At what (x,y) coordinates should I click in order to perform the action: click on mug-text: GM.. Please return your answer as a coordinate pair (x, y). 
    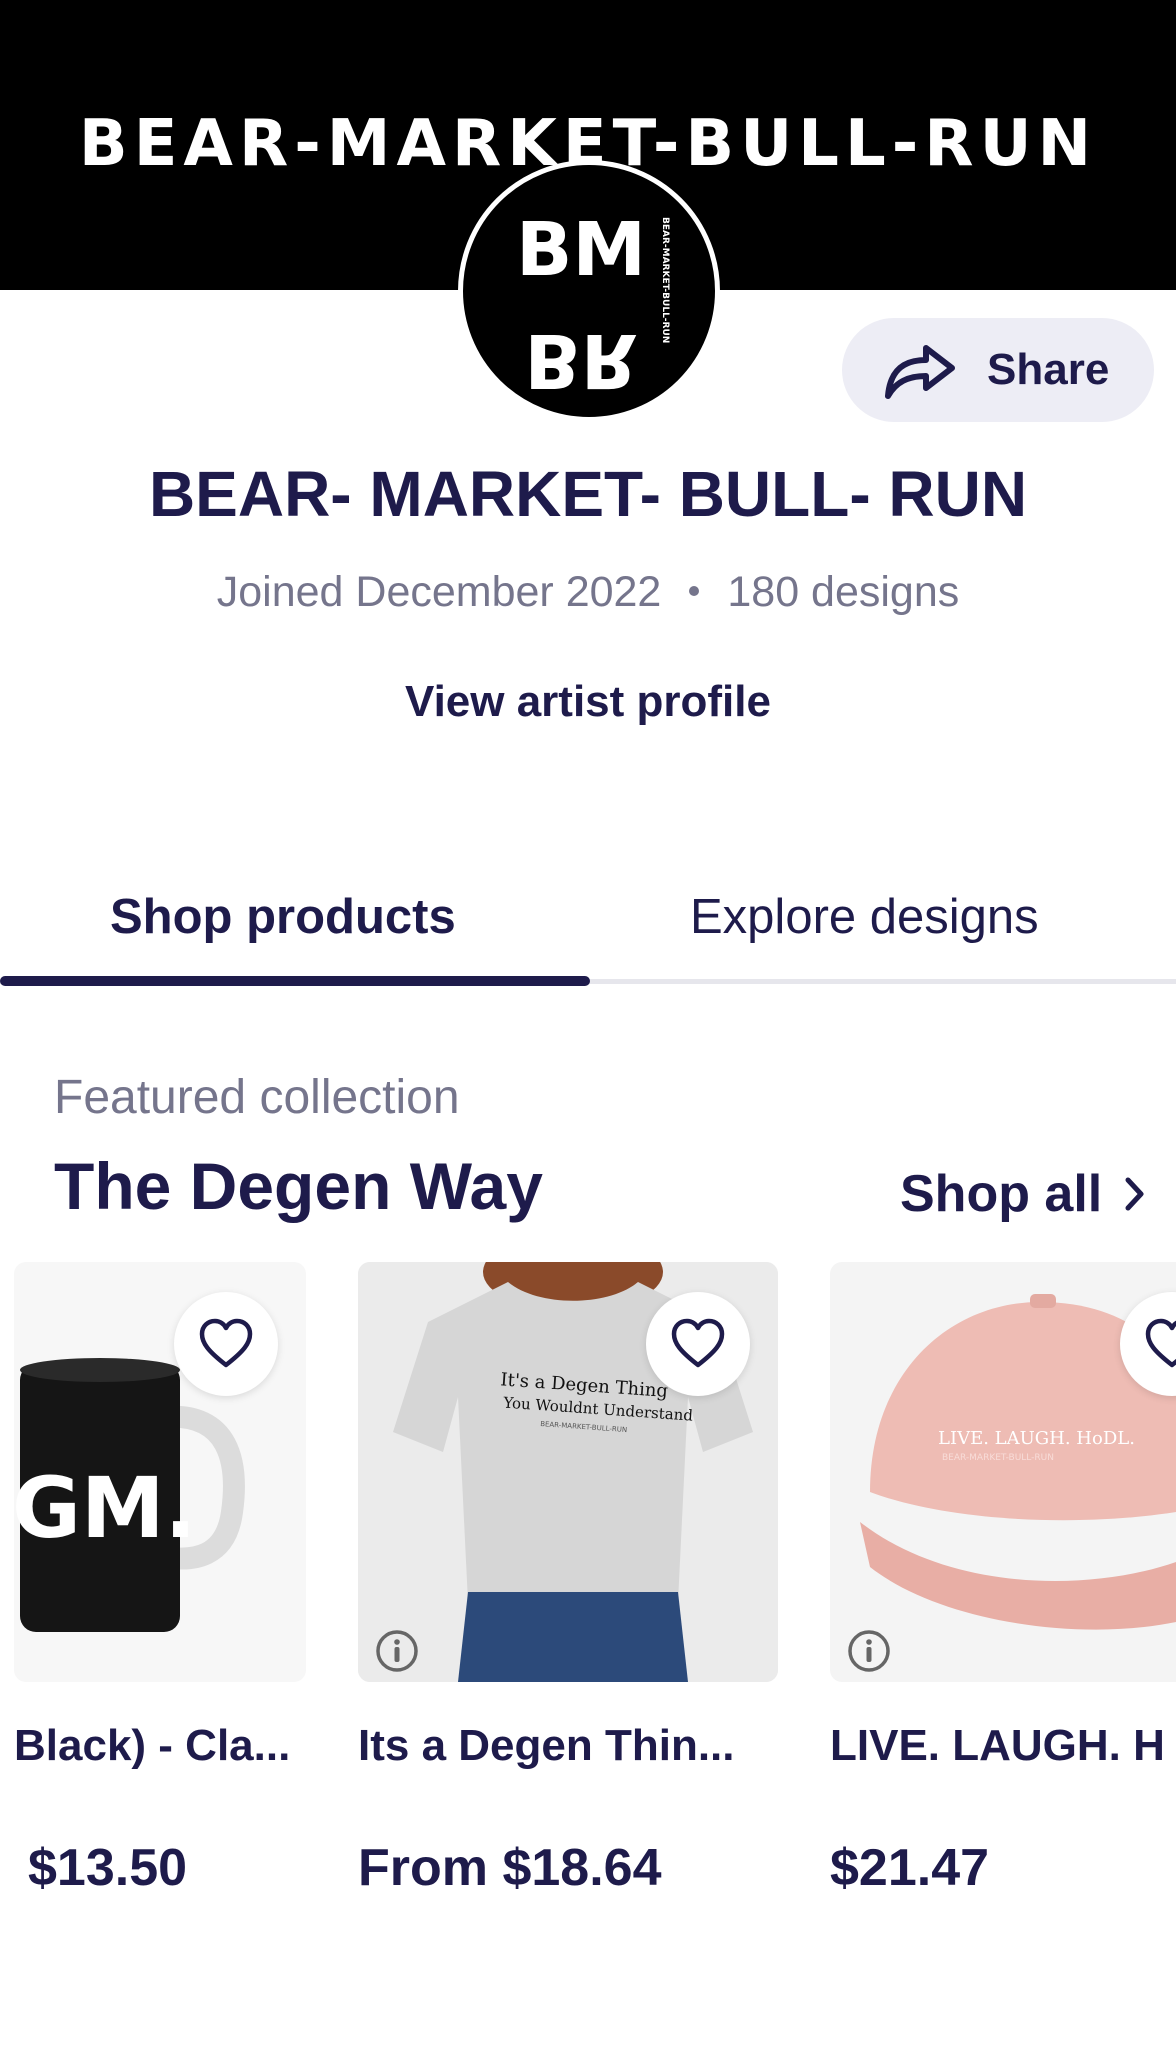
    Looking at the image, I should click on (105, 1508).